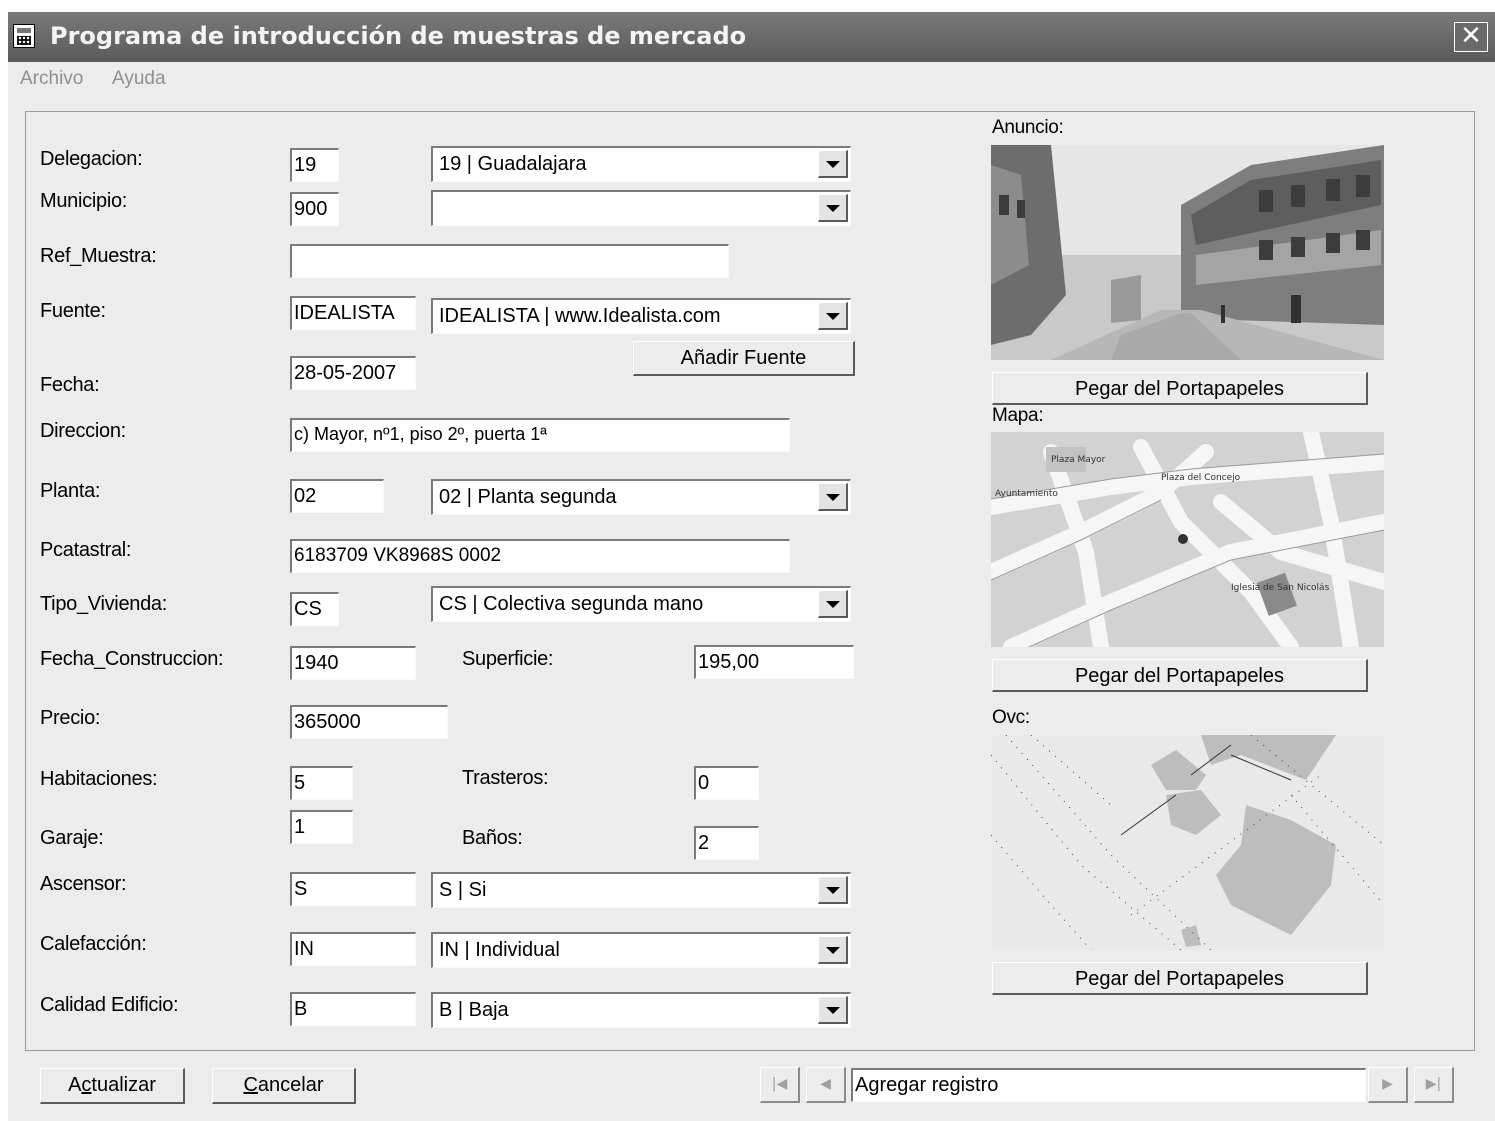 This screenshot has height=1121, width=1495. Describe the element at coordinates (99, 779) in the screenshot. I see `habitaciones-label: Habitaciones:` at that location.